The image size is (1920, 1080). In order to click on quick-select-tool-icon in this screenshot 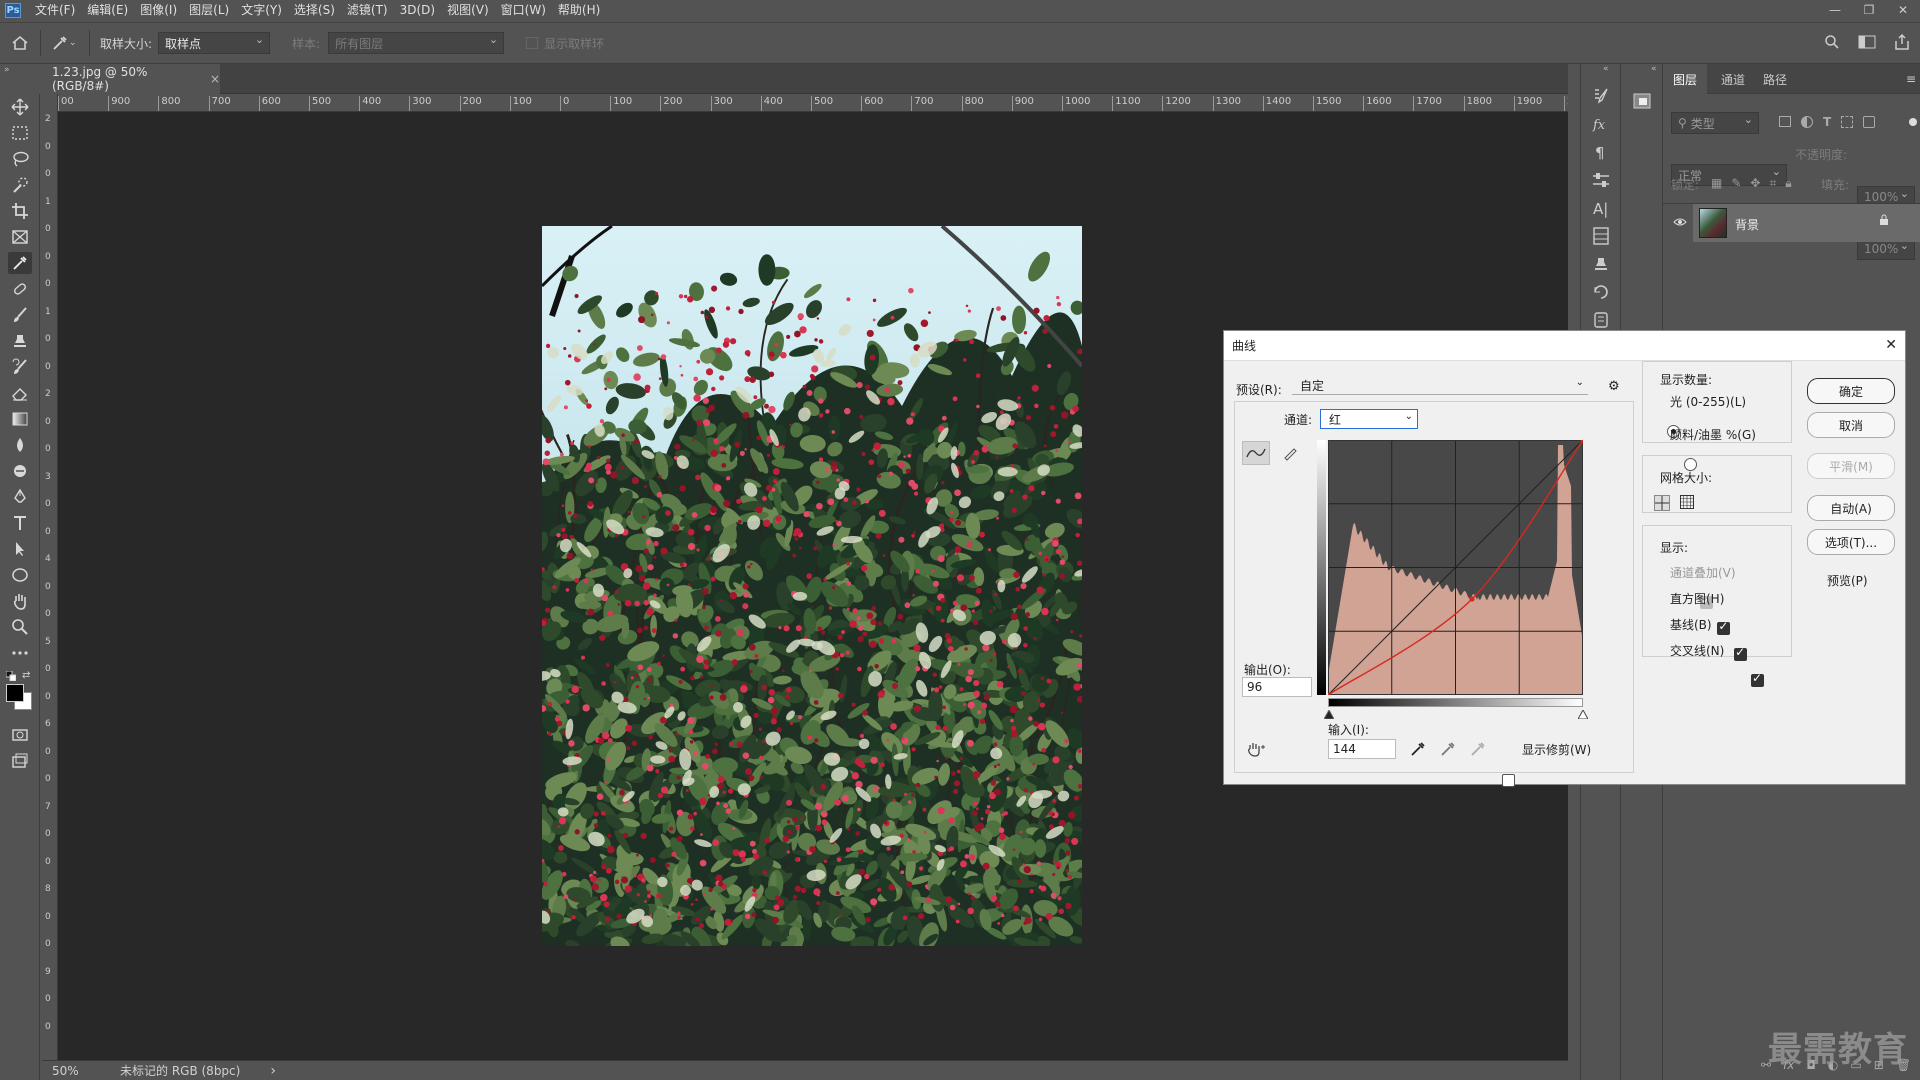, I will do `click(20, 185)`.